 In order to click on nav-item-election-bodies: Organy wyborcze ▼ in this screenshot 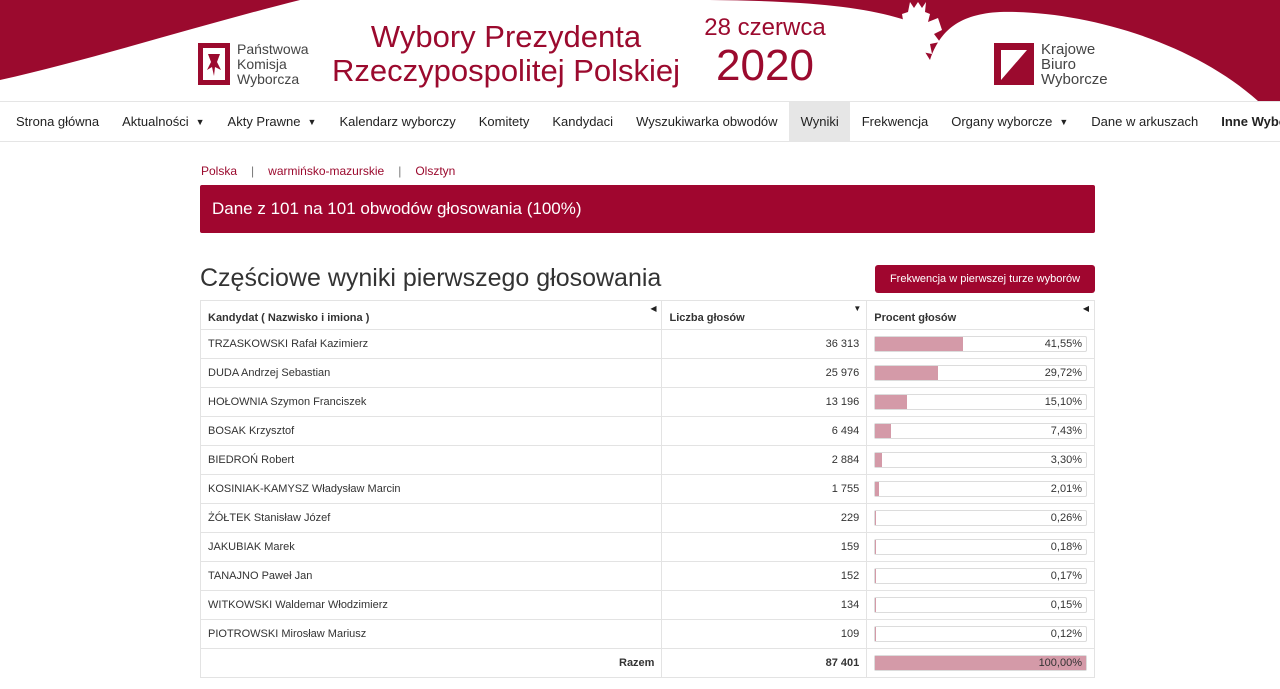, I will do `click(1010, 121)`.